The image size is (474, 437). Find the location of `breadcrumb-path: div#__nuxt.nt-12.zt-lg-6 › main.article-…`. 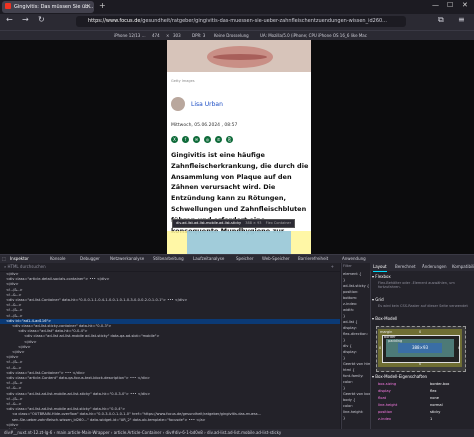

breadcrumb-path: div#__nuxt.nt-12.zt-lg-6 › main.article-… is located at coordinates (142, 432).